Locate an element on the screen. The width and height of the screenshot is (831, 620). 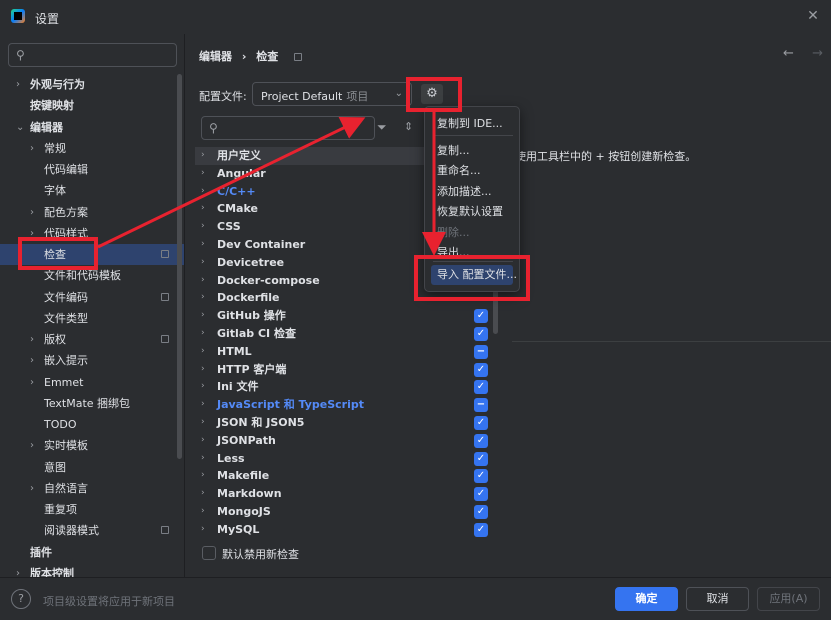
sidebar-item: 文件编码 is located at coordinates (92, 297).